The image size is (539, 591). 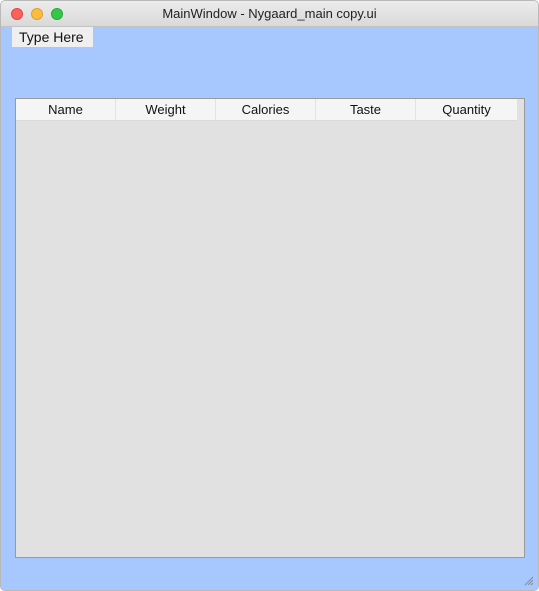 I want to click on column-header-taste: Taste, so click(x=366, y=109).